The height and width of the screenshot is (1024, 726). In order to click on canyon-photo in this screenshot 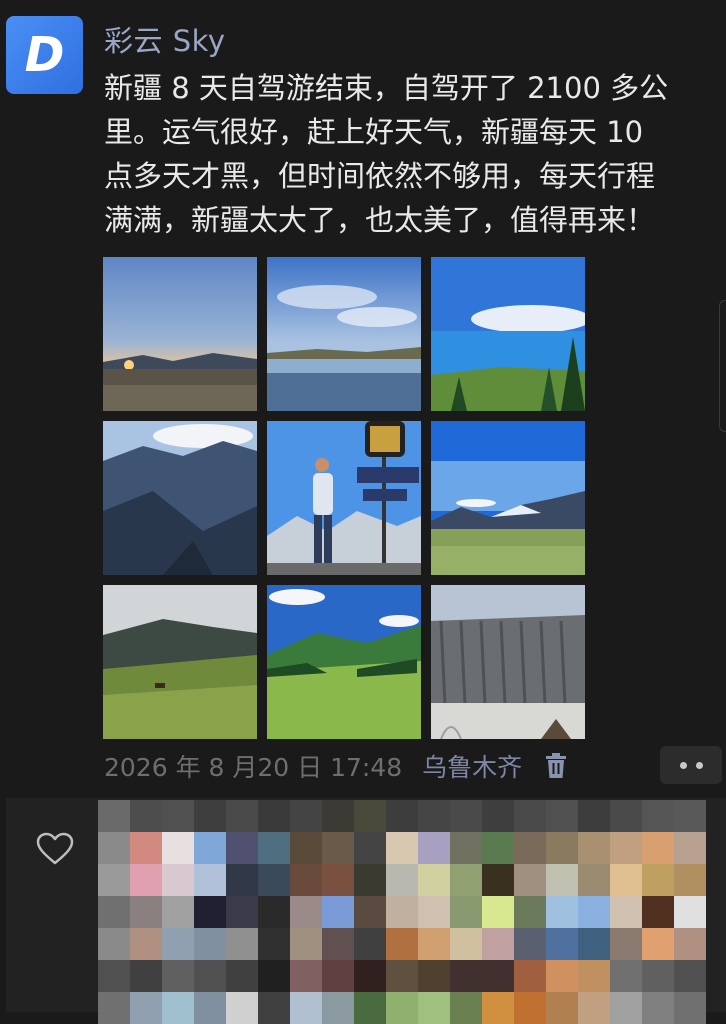, I will do `click(508, 662)`.